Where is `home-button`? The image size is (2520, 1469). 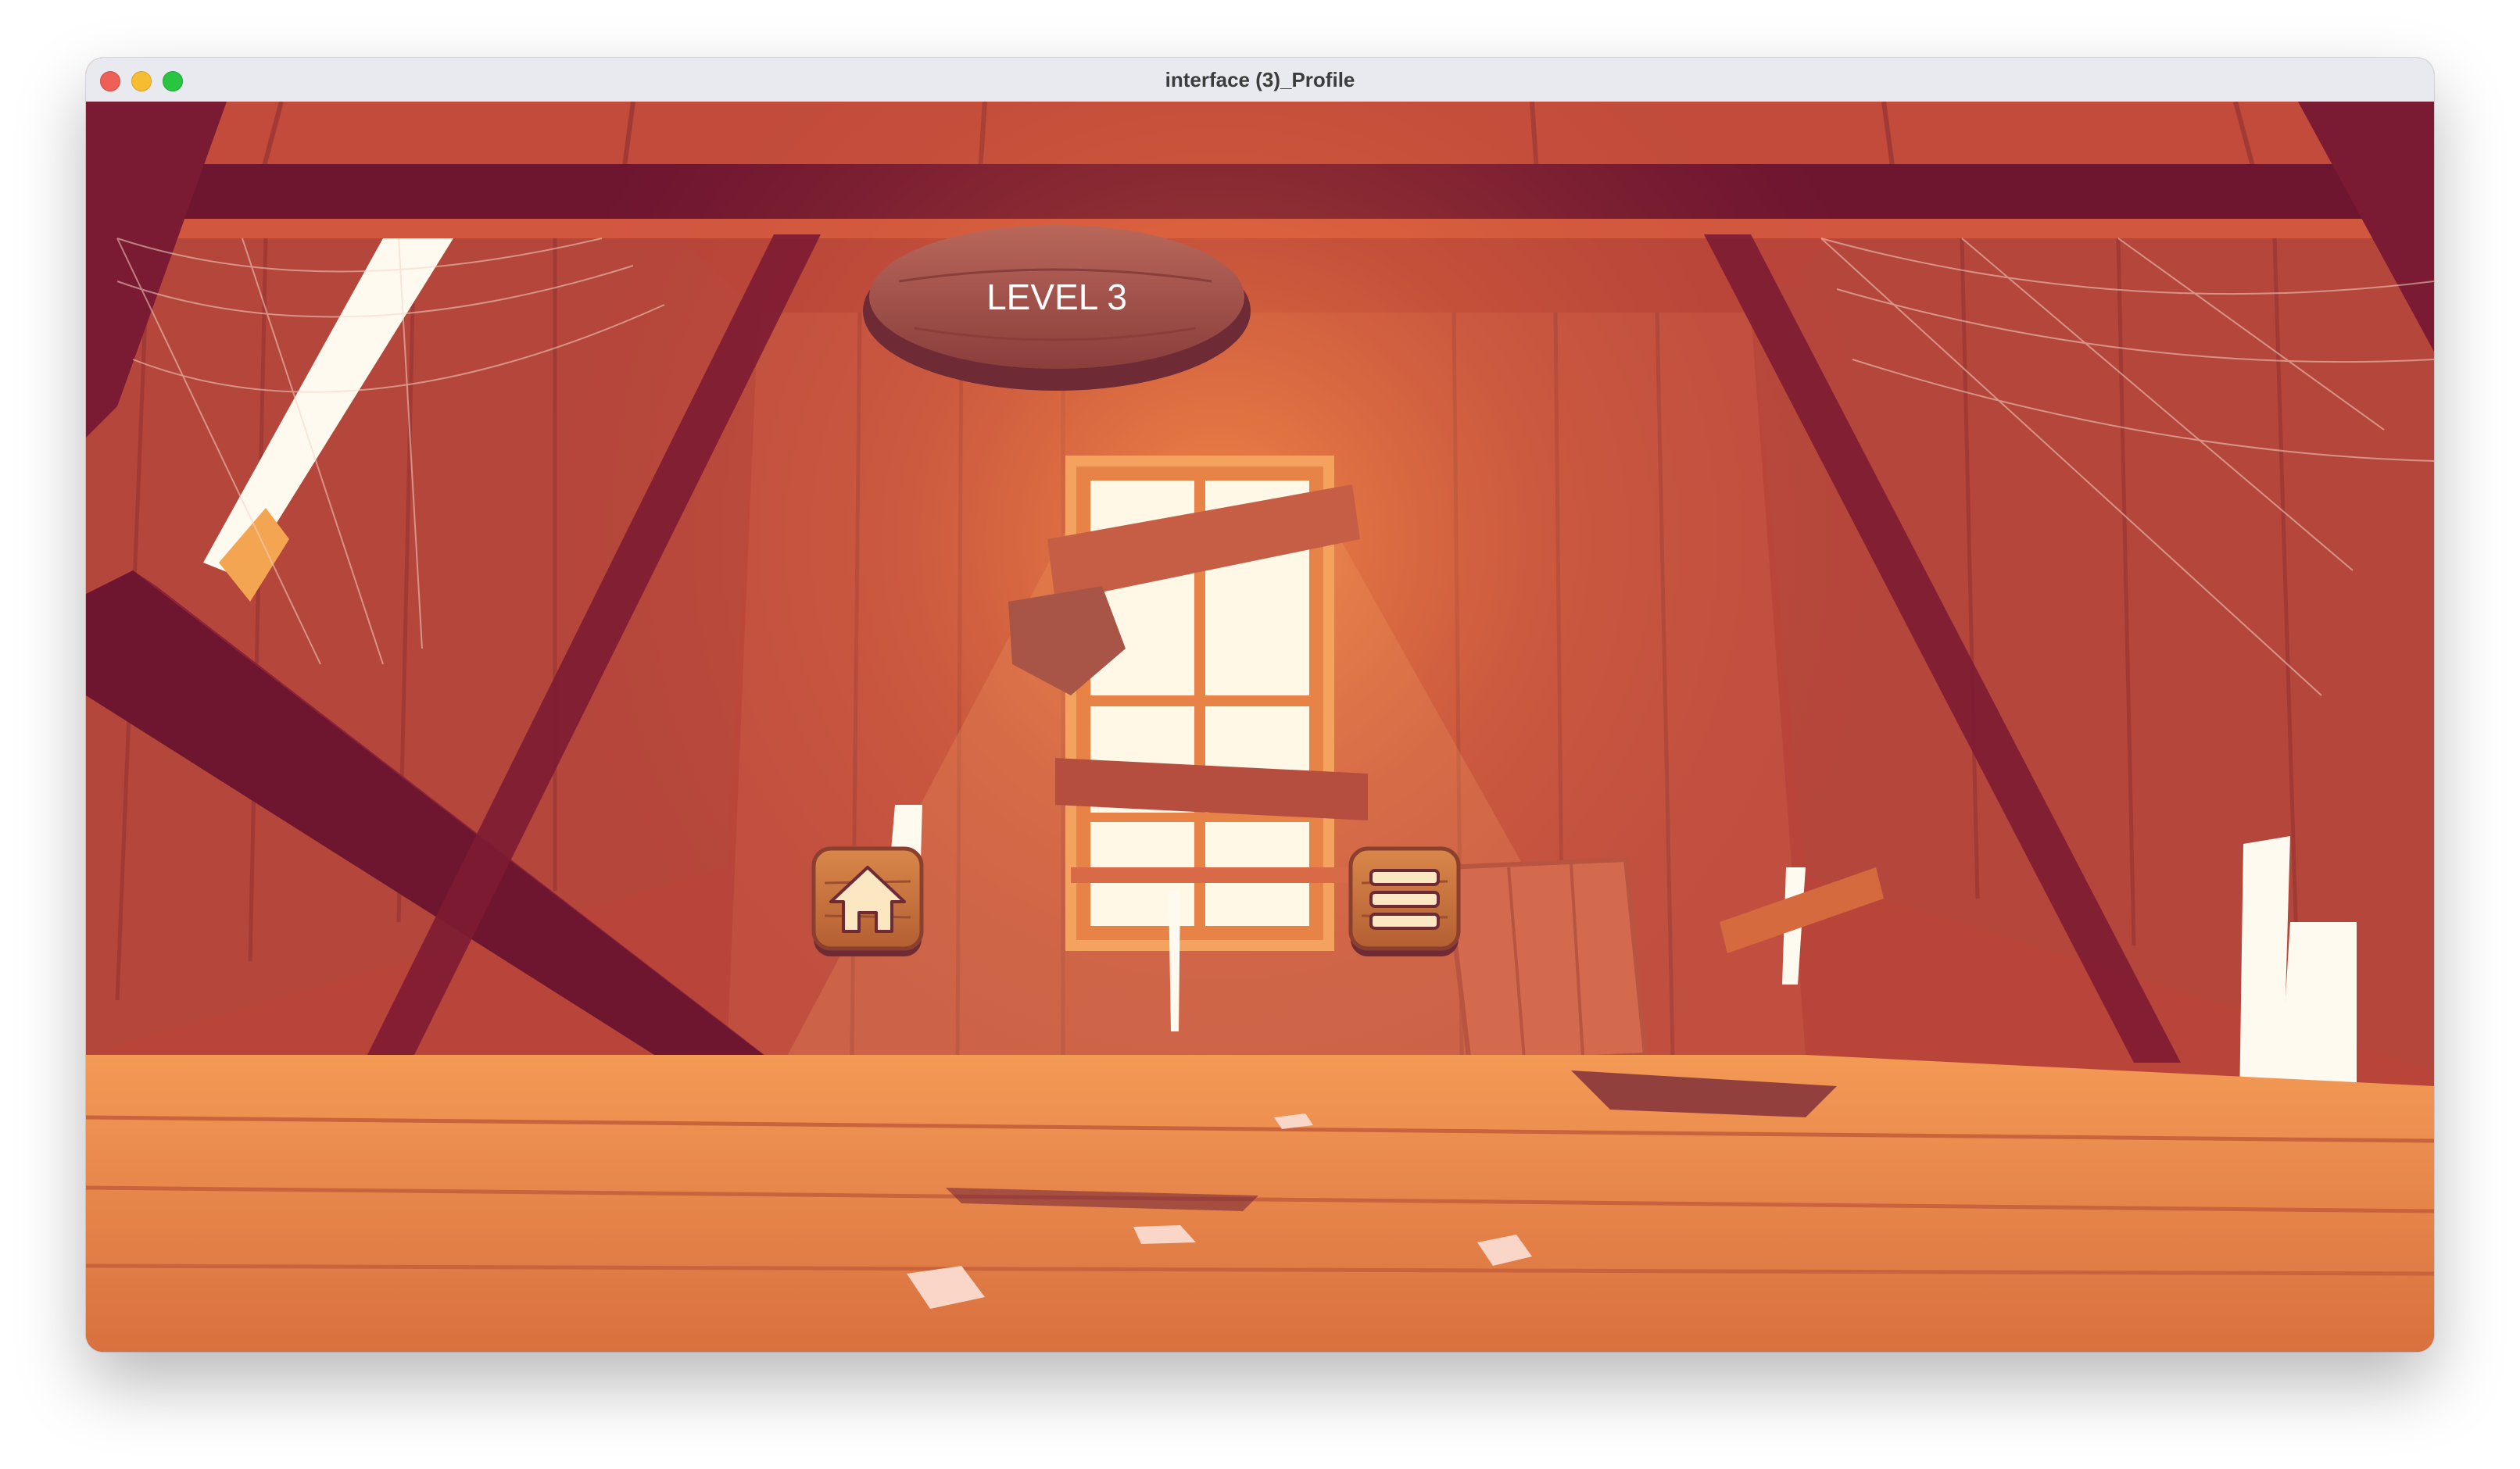
home-button is located at coordinates (867, 902).